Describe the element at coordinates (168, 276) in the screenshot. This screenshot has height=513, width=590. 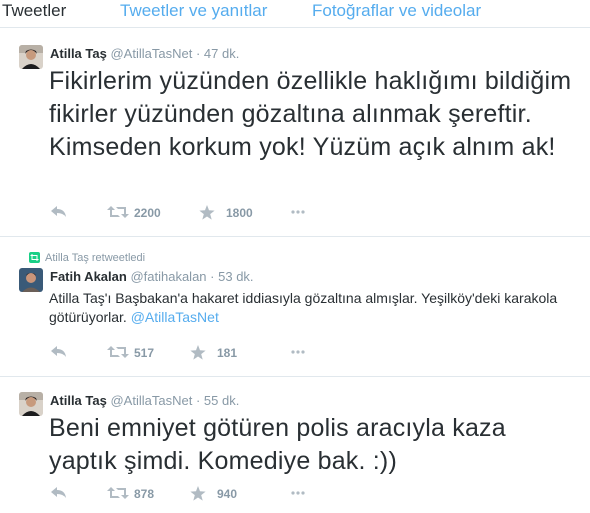
I see `author-handle: @fatihakalan` at that location.